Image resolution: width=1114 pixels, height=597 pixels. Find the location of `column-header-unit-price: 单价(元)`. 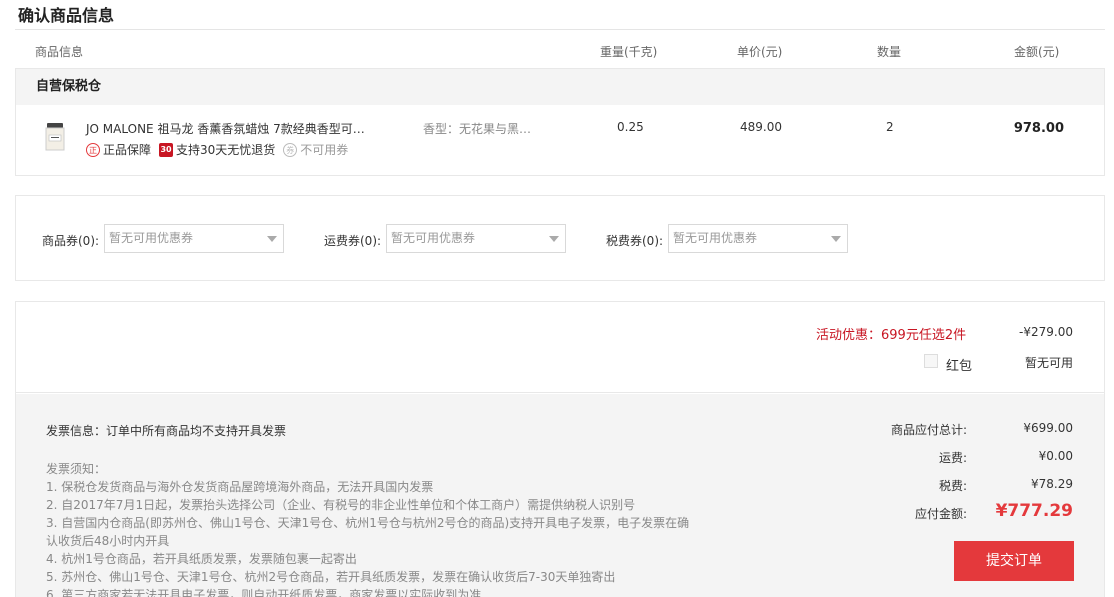

column-header-unit-price: 单价(元) is located at coordinates (760, 52).